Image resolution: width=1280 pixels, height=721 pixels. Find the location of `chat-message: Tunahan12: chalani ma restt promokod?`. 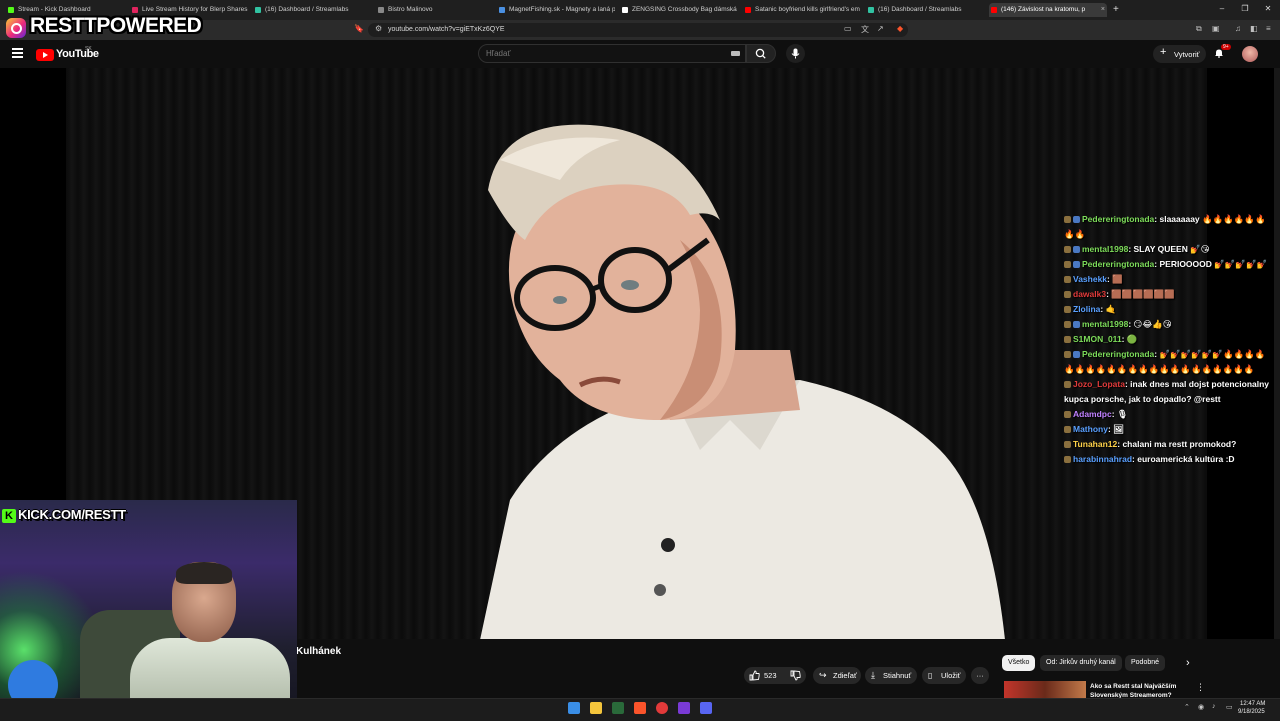

chat-message: Tunahan12: chalani ma restt promokod? is located at coordinates (1169, 444).